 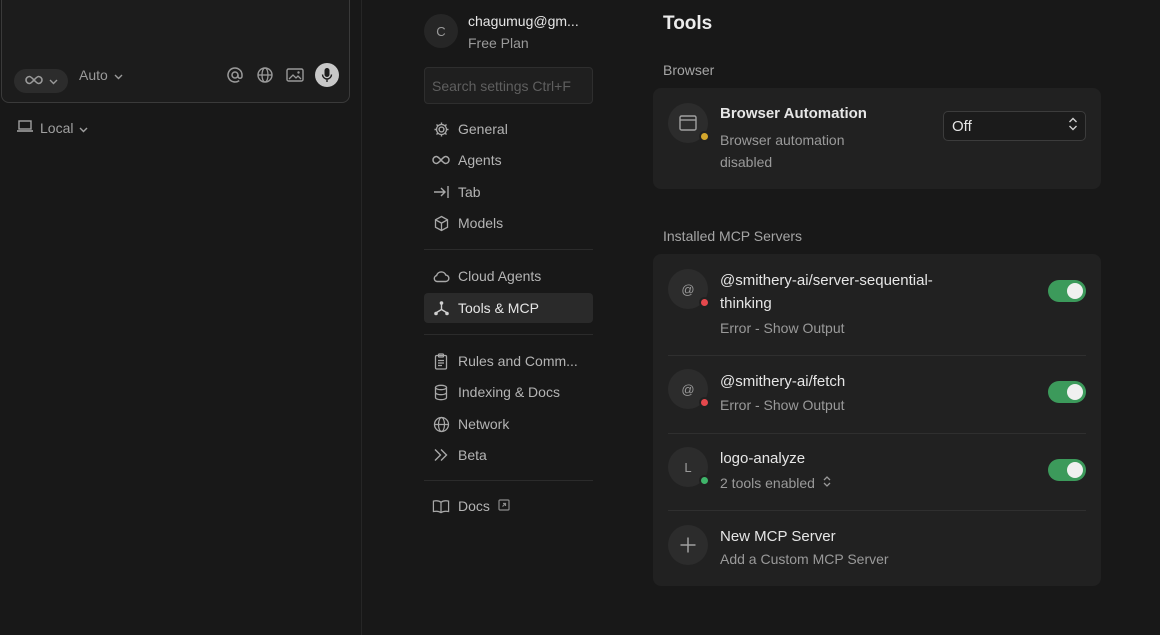 What do you see at coordinates (508, 223) in the screenshot?
I see `sidebar-item-models: Models` at bounding box center [508, 223].